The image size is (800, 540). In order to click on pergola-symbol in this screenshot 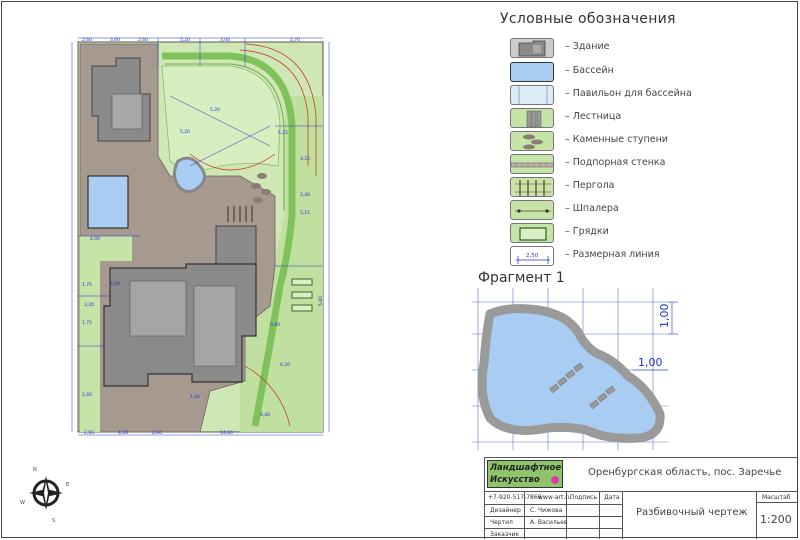, I will do `click(532, 187)`.